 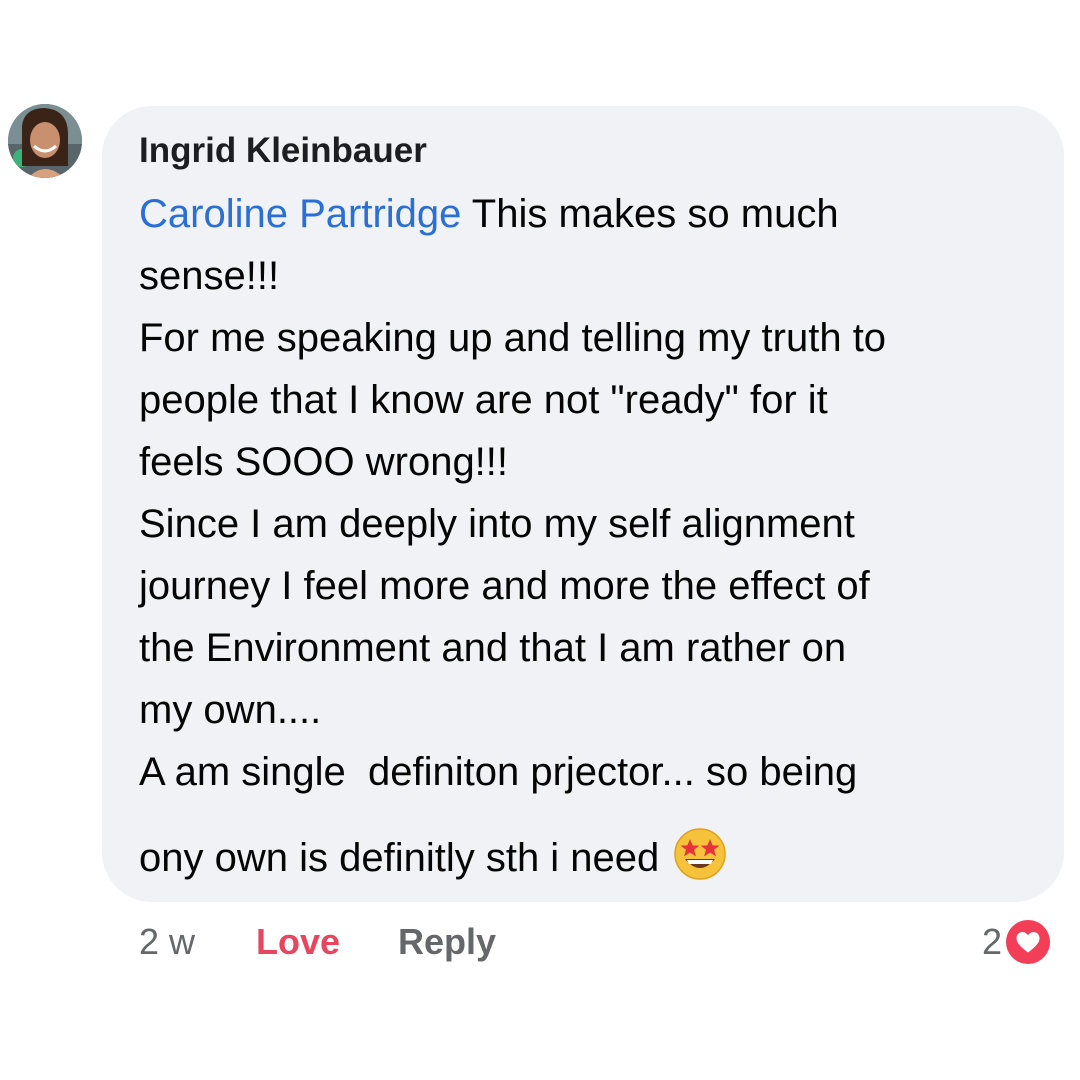 I want to click on comment-text-line: sense!!!, so click(x=209, y=276).